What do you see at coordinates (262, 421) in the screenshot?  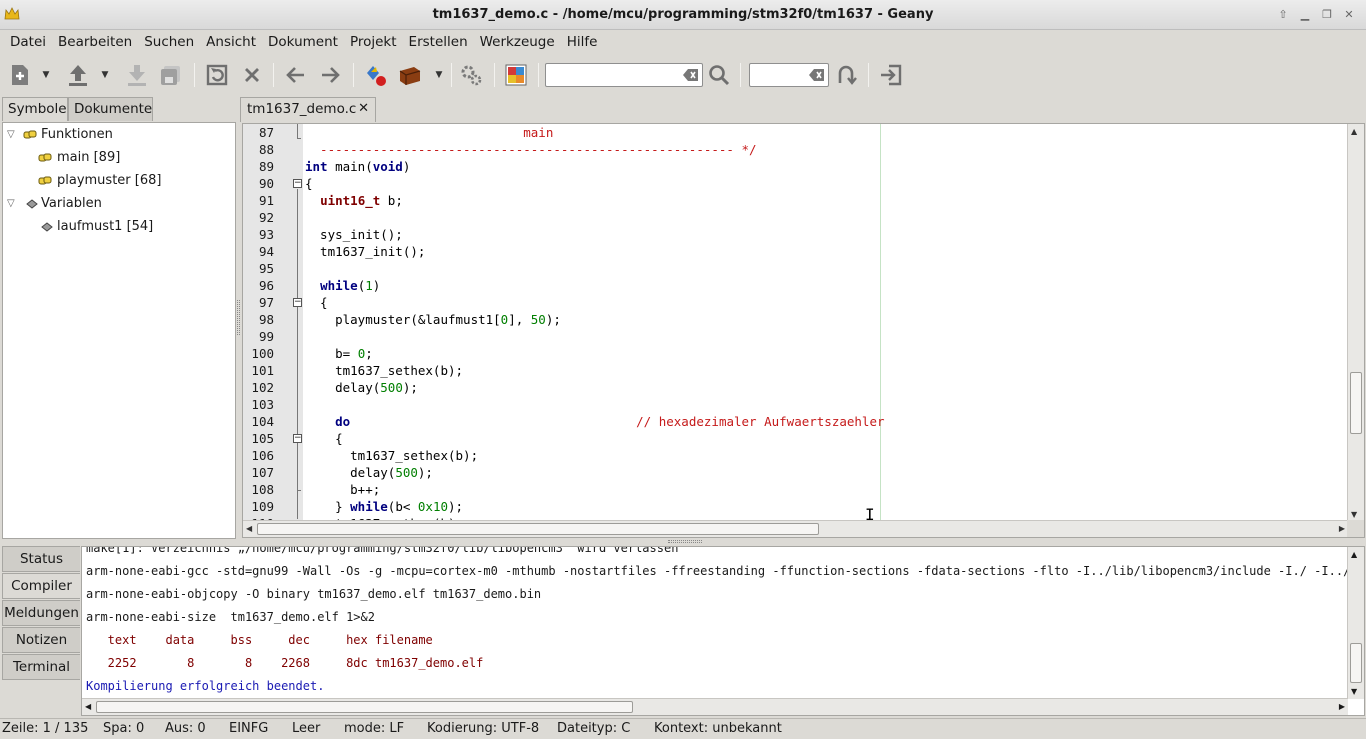 I see `line-number: 104` at bounding box center [262, 421].